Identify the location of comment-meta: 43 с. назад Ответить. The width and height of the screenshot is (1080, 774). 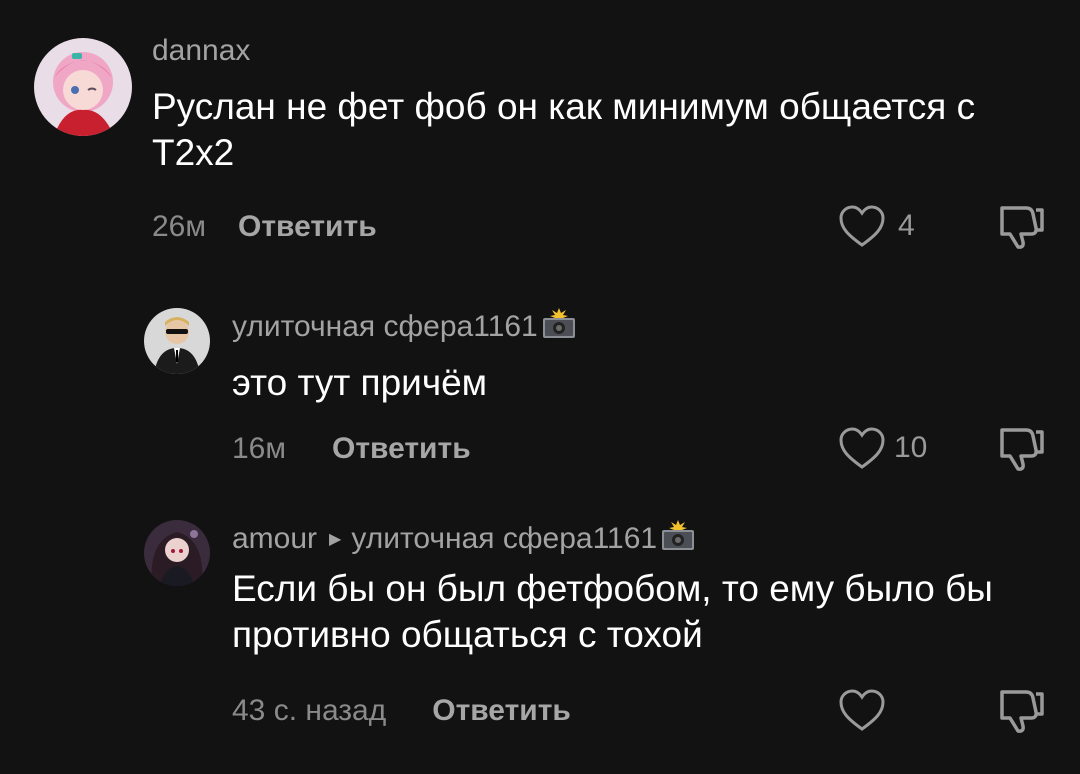
(401, 711).